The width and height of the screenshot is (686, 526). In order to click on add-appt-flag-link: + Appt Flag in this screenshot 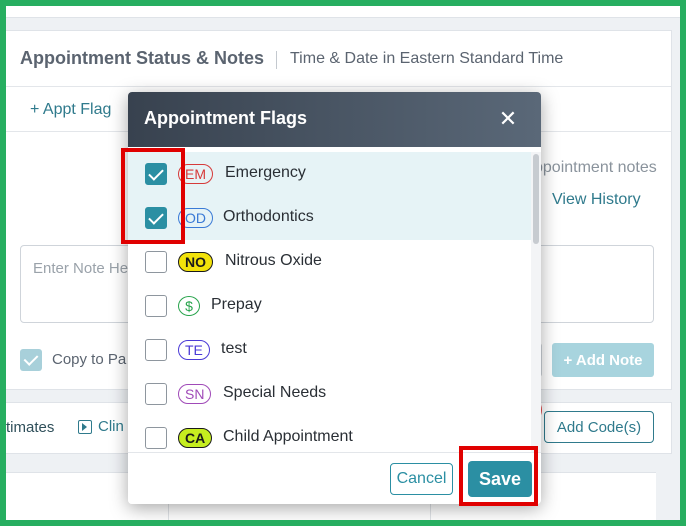, I will do `click(70, 110)`.